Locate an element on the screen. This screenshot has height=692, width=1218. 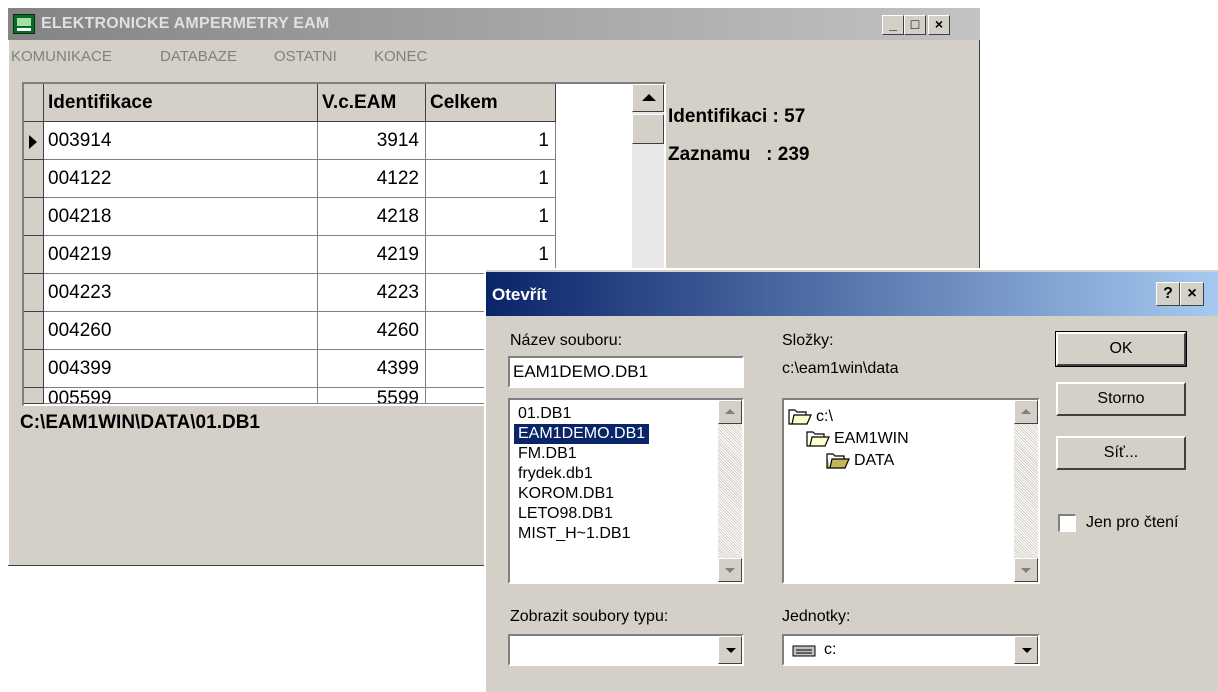
menu-konec: KONEC is located at coordinates (400, 56).